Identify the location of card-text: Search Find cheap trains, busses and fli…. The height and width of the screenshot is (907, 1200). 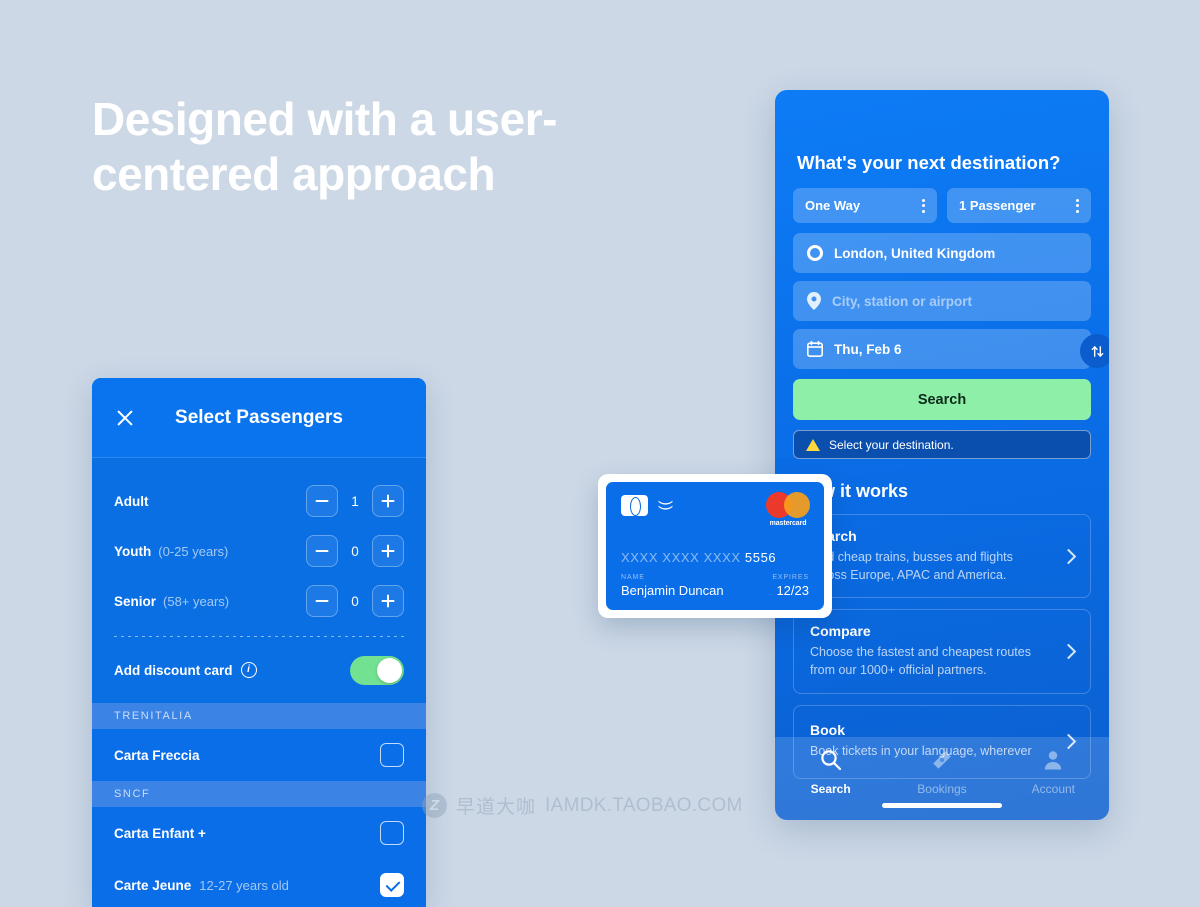
(929, 556).